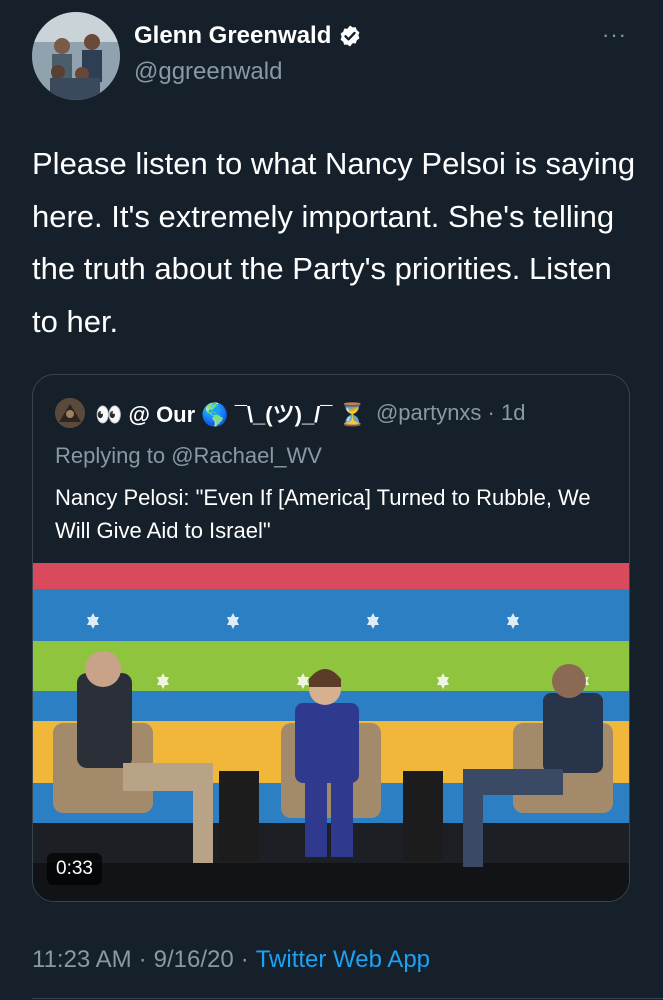  What do you see at coordinates (113, 455) in the screenshot?
I see `replying-to-prefix: Replying to` at bounding box center [113, 455].